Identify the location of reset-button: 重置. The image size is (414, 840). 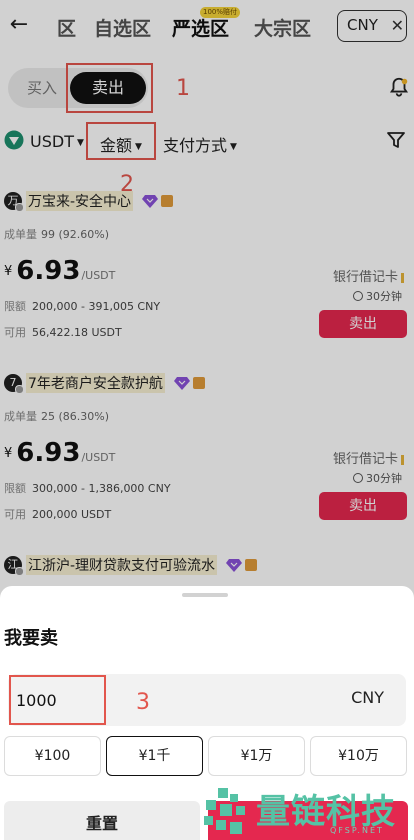
(102, 820).